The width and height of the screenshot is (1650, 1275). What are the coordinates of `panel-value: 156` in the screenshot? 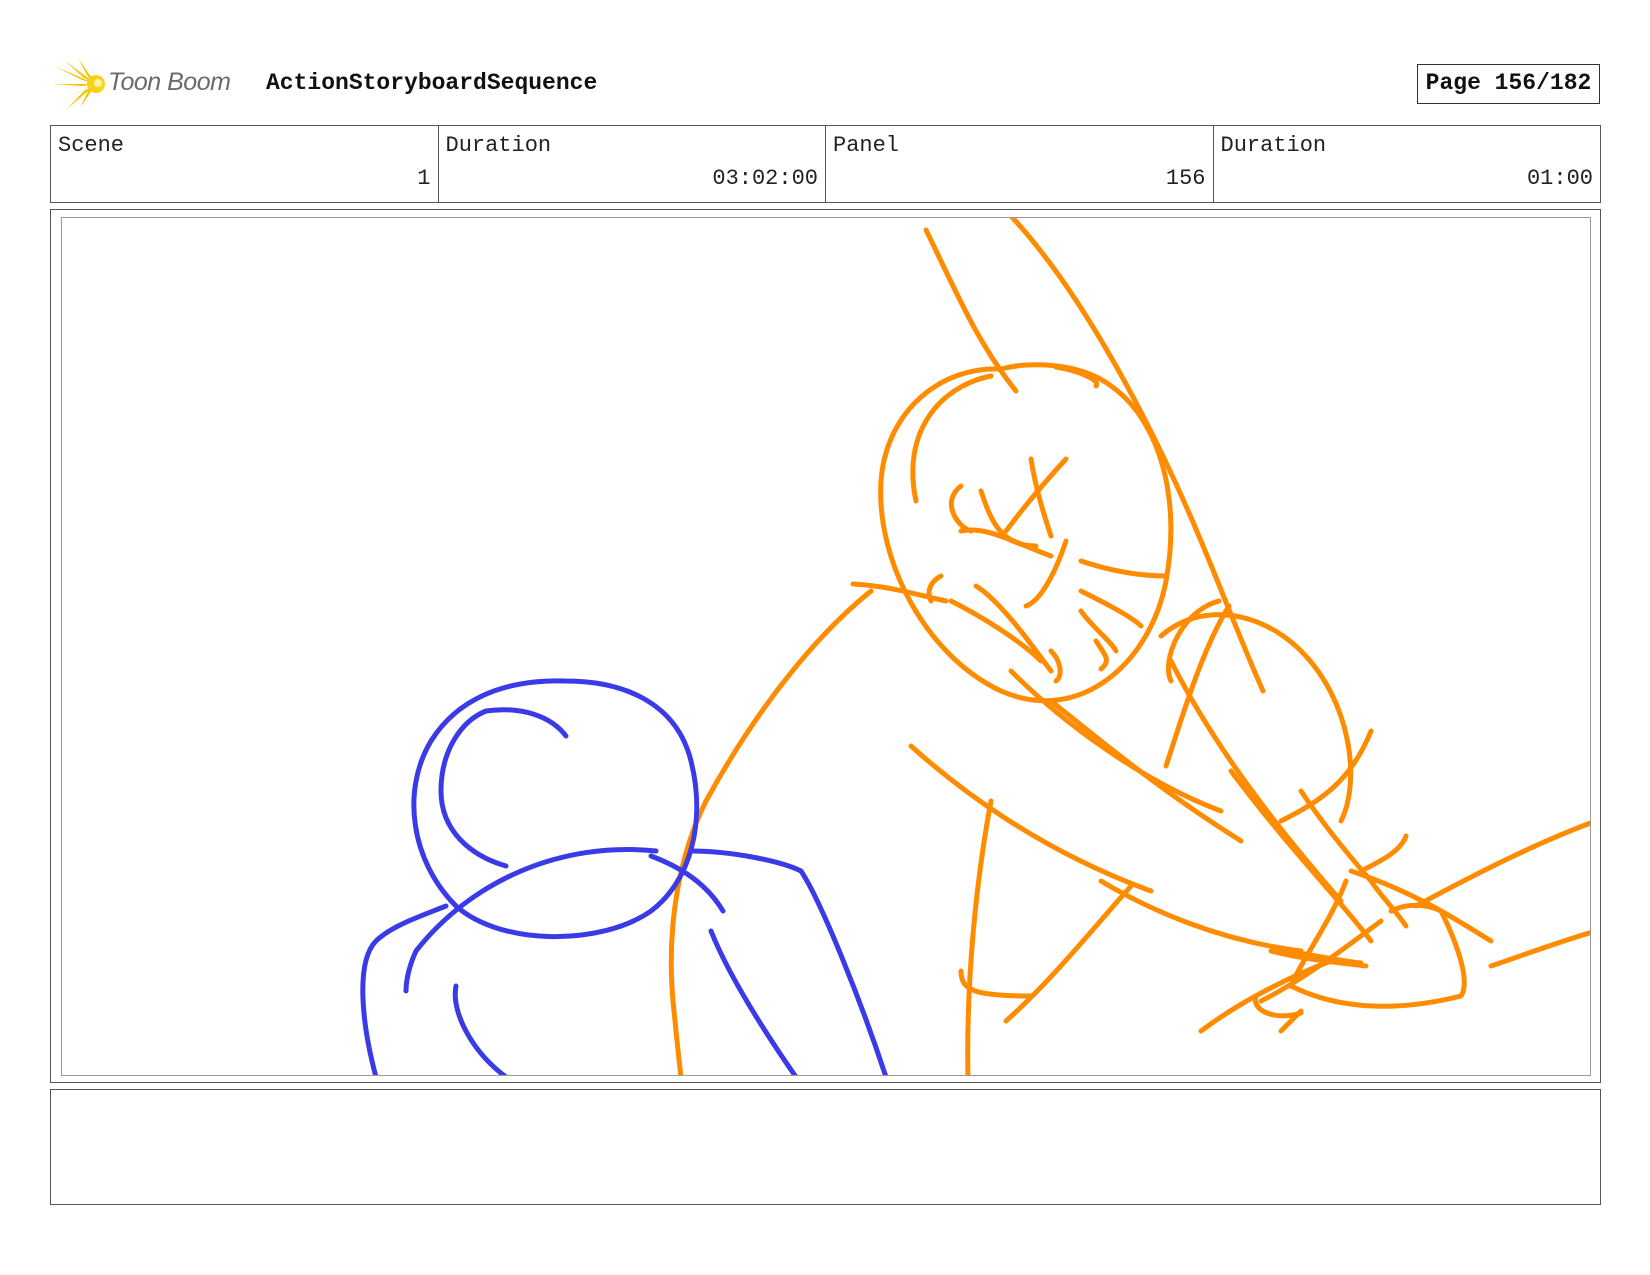 It's located at (1185, 178).